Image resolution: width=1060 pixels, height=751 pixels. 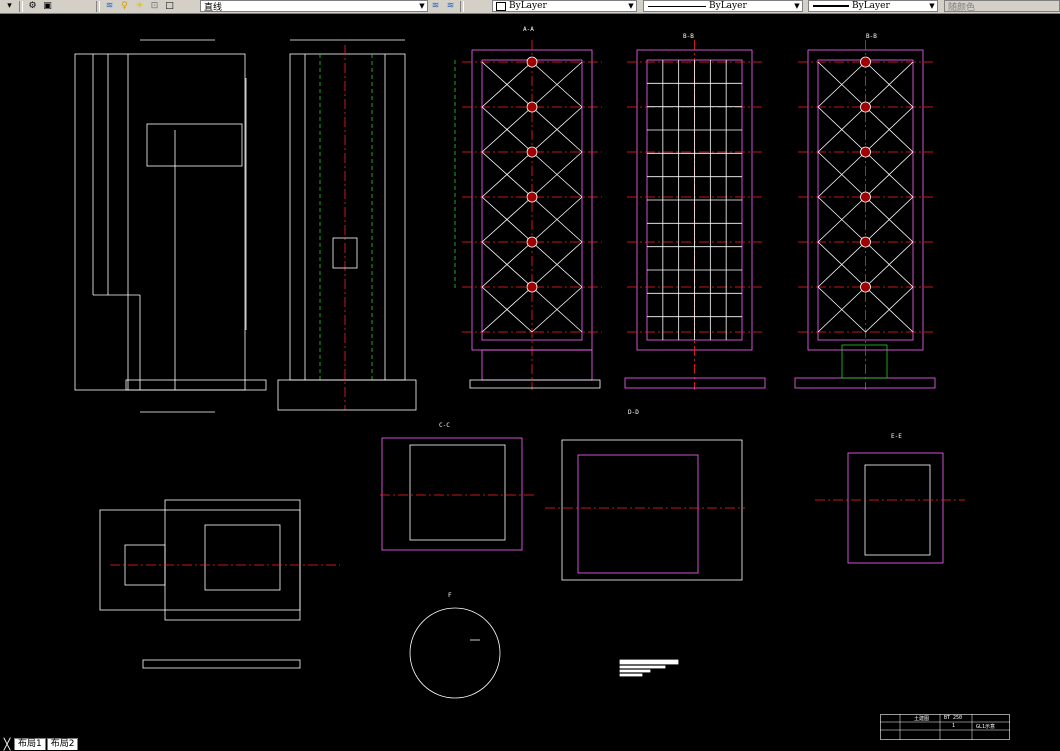 I want to click on tab-layout2: 布局2, so click(x=62, y=744).